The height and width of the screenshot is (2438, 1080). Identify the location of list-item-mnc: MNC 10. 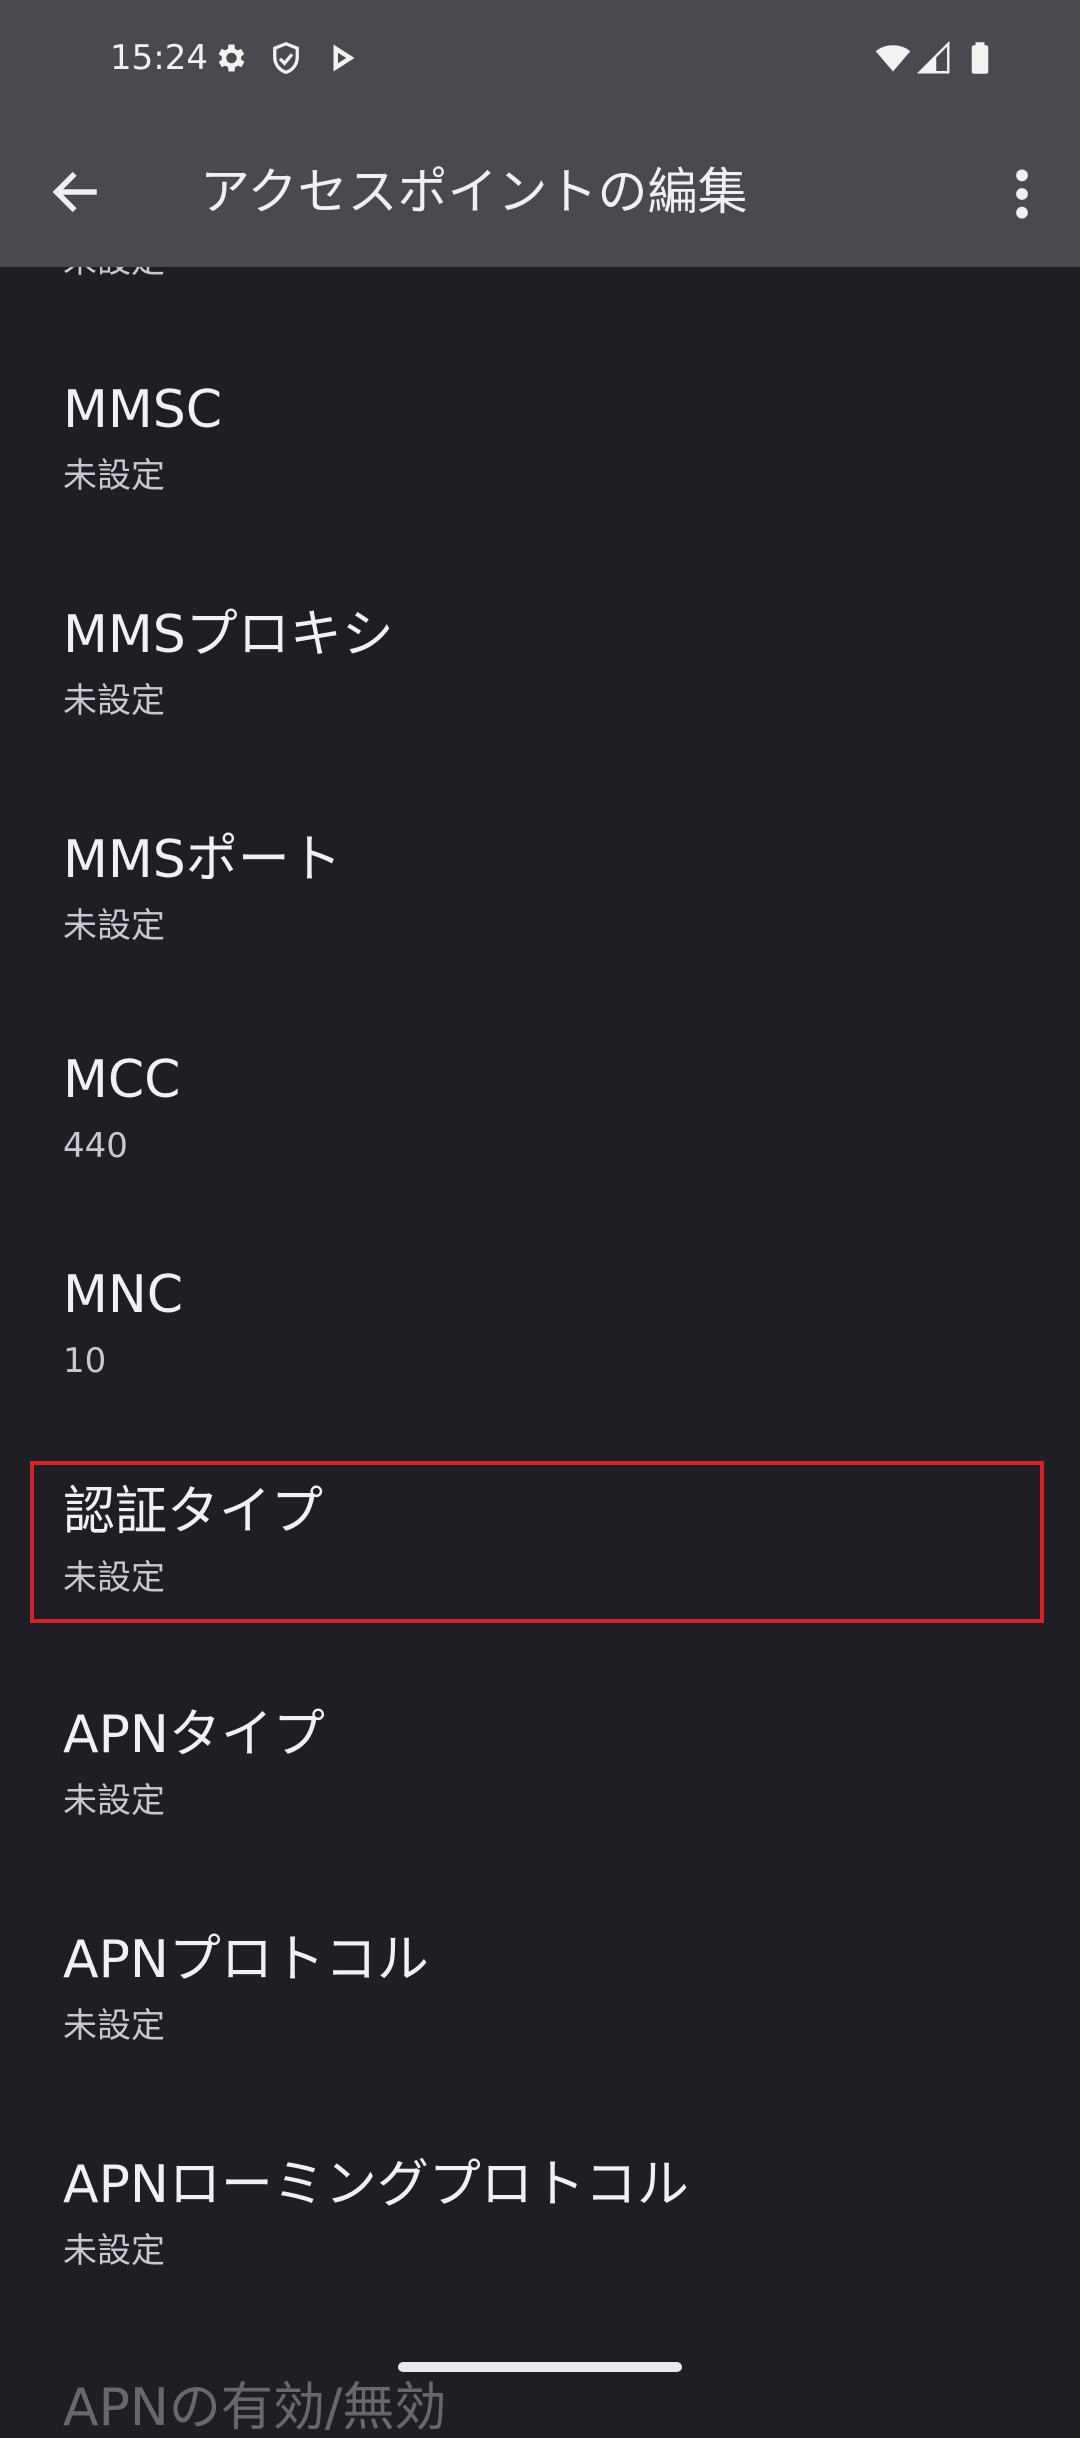
(540, 1325).